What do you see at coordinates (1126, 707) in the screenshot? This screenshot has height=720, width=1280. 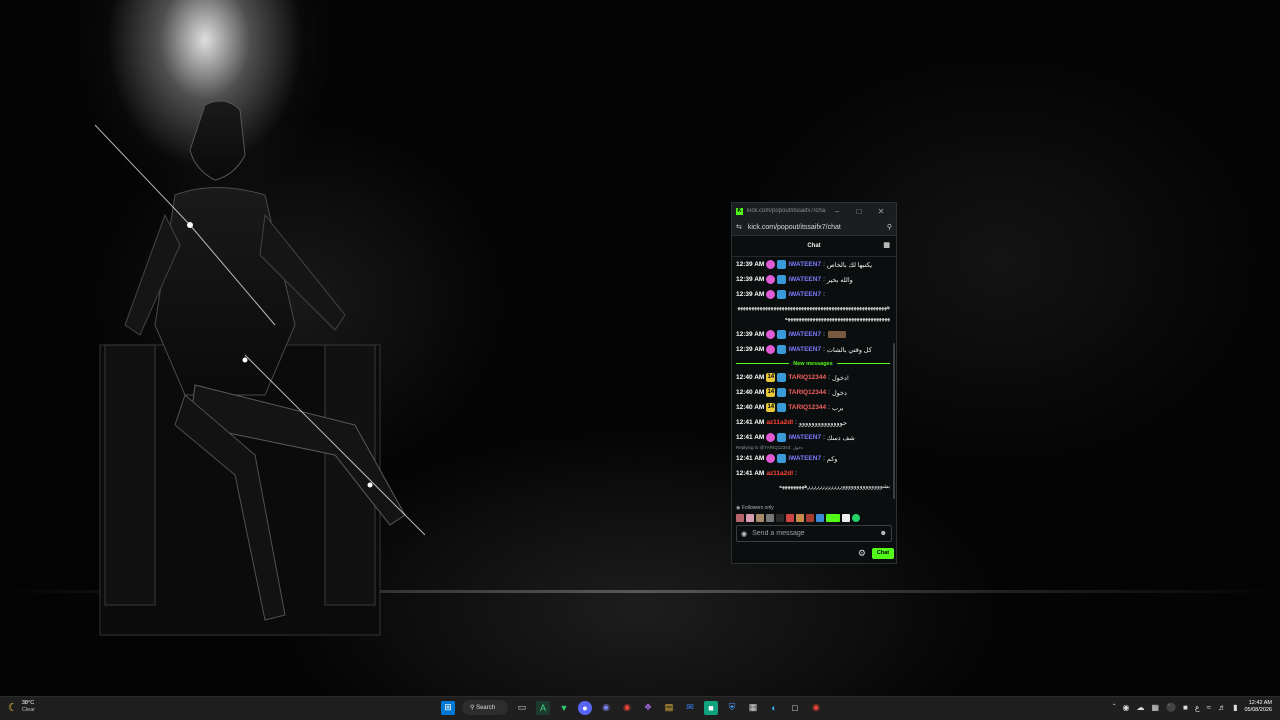 I see `tray-app-icon: ◉` at bounding box center [1126, 707].